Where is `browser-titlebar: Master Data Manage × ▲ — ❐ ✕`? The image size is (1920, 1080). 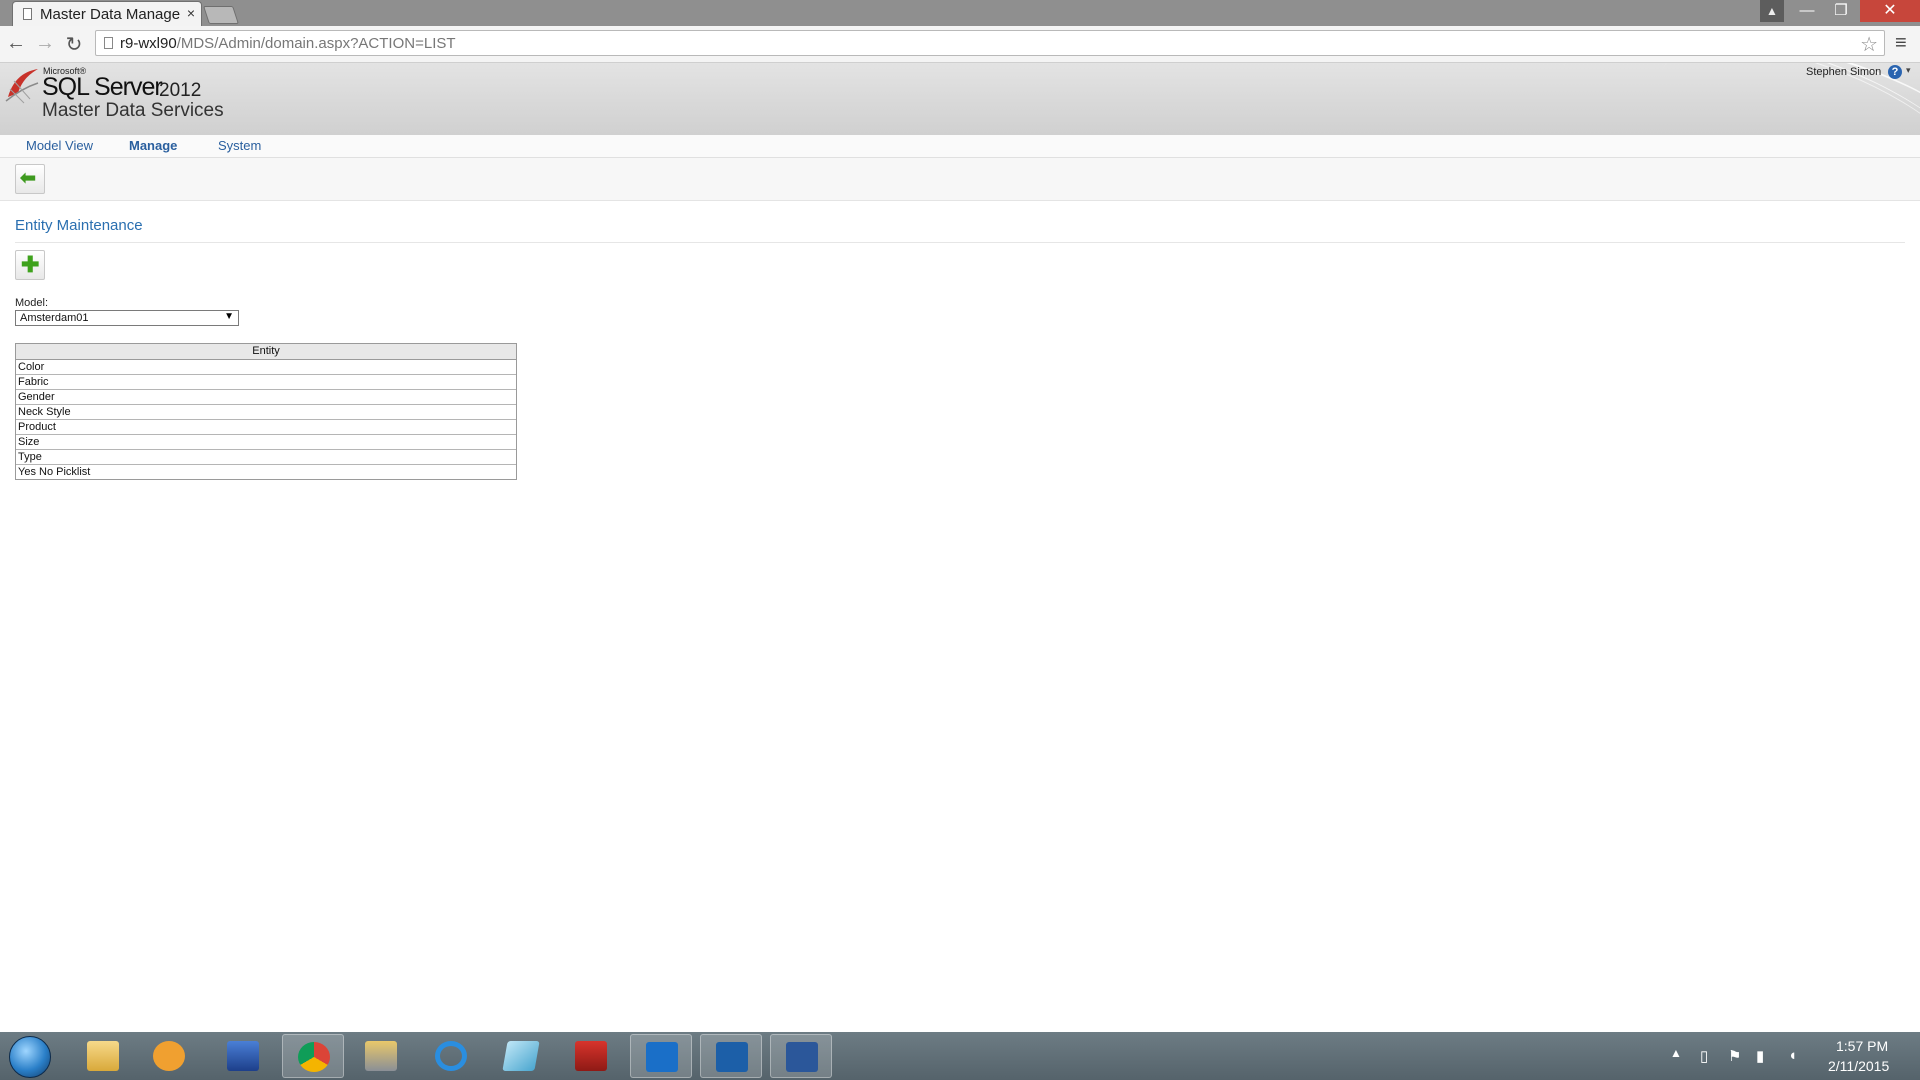 browser-titlebar: Master Data Manage × ▲ — ❐ ✕ is located at coordinates (960, 13).